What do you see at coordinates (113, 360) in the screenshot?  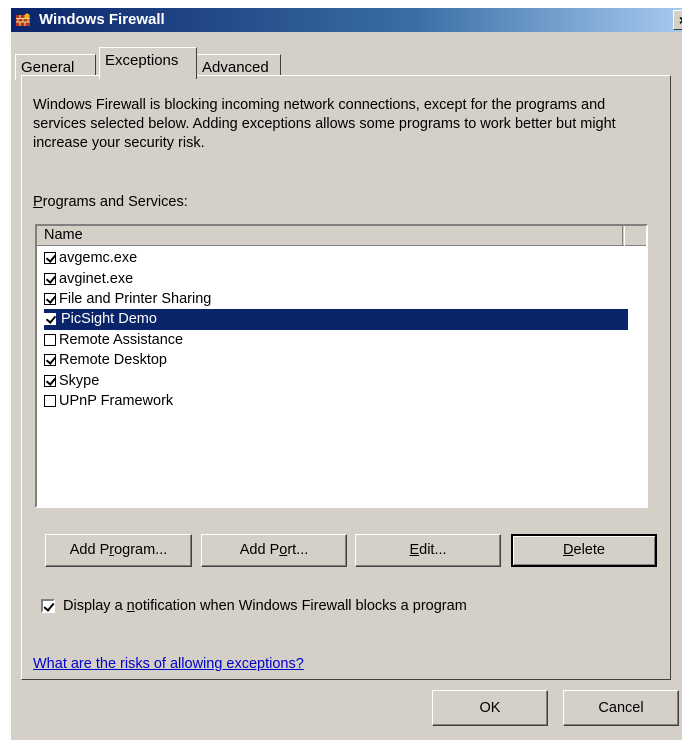 I see `item-label: Remote Desktop` at bounding box center [113, 360].